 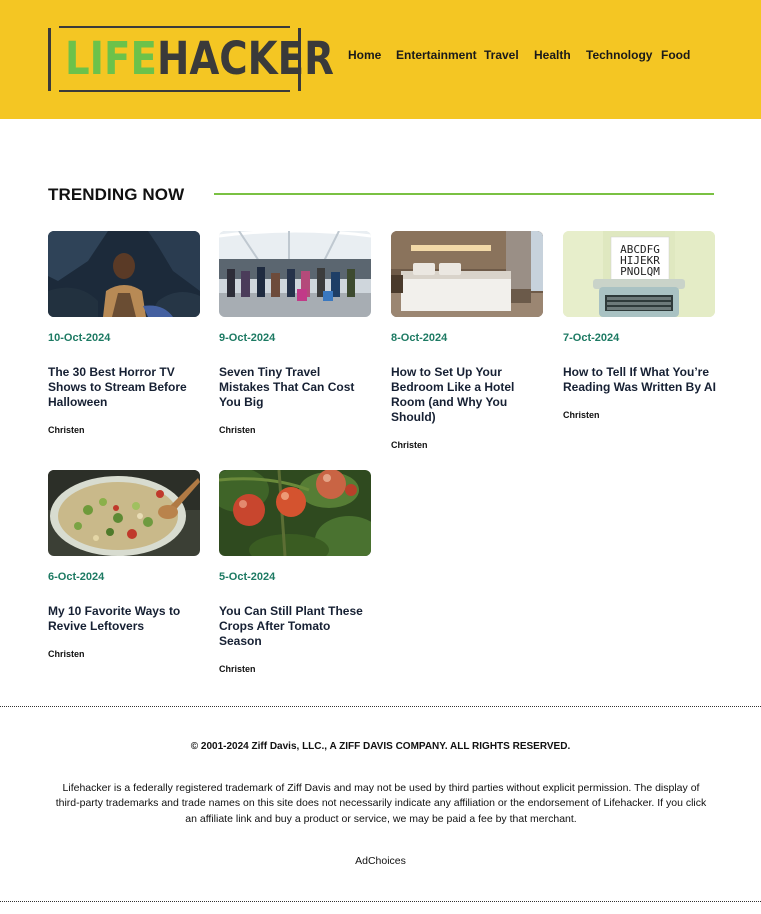 What do you see at coordinates (464, 194) in the screenshot?
I see `trending-rule` at bounding box center [464, 194].